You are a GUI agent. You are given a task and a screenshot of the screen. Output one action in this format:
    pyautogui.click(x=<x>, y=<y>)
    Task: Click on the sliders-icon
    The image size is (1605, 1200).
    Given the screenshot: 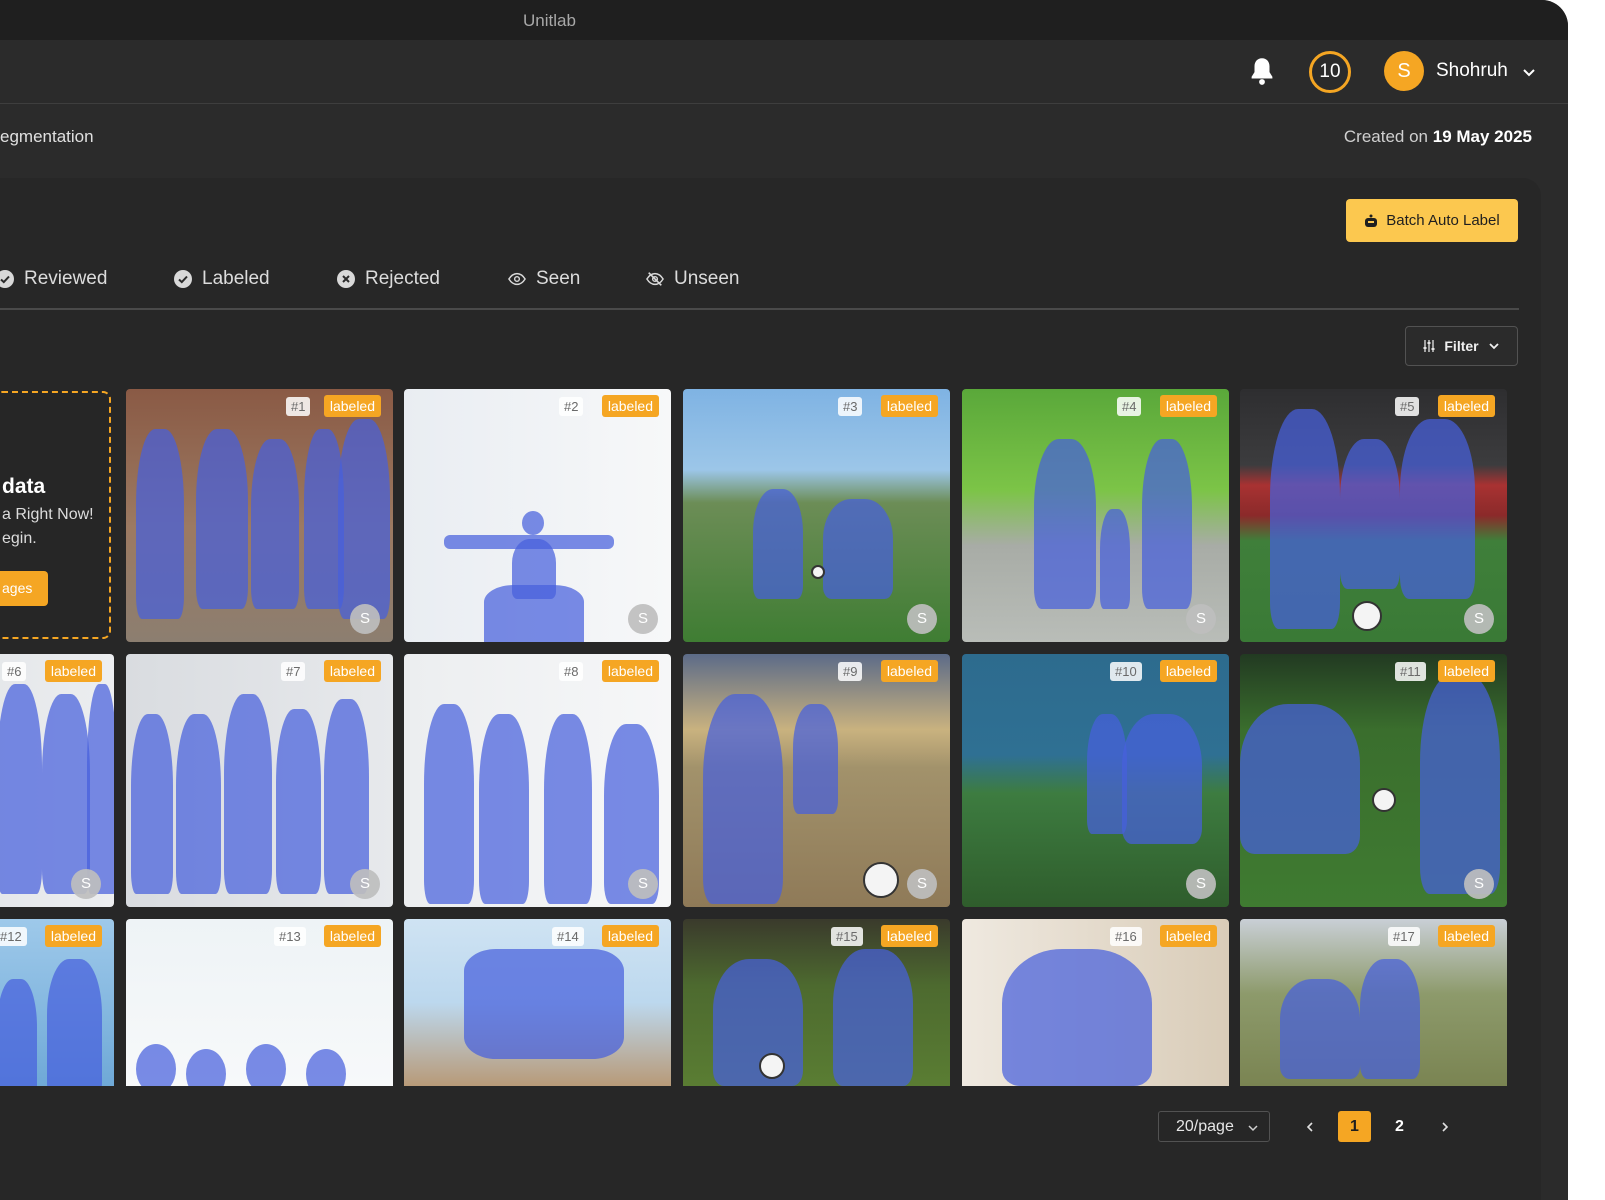 What is the action you would take?
    pyautogui.click(x=1429, y=346)
    